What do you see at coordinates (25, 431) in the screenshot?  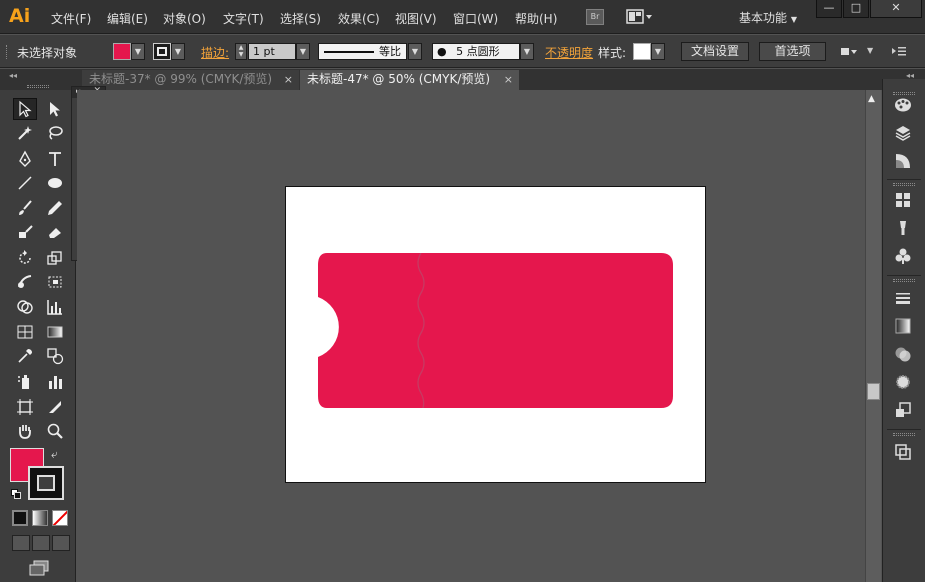 I see `hand-tool` at bounding box center [25, 431].